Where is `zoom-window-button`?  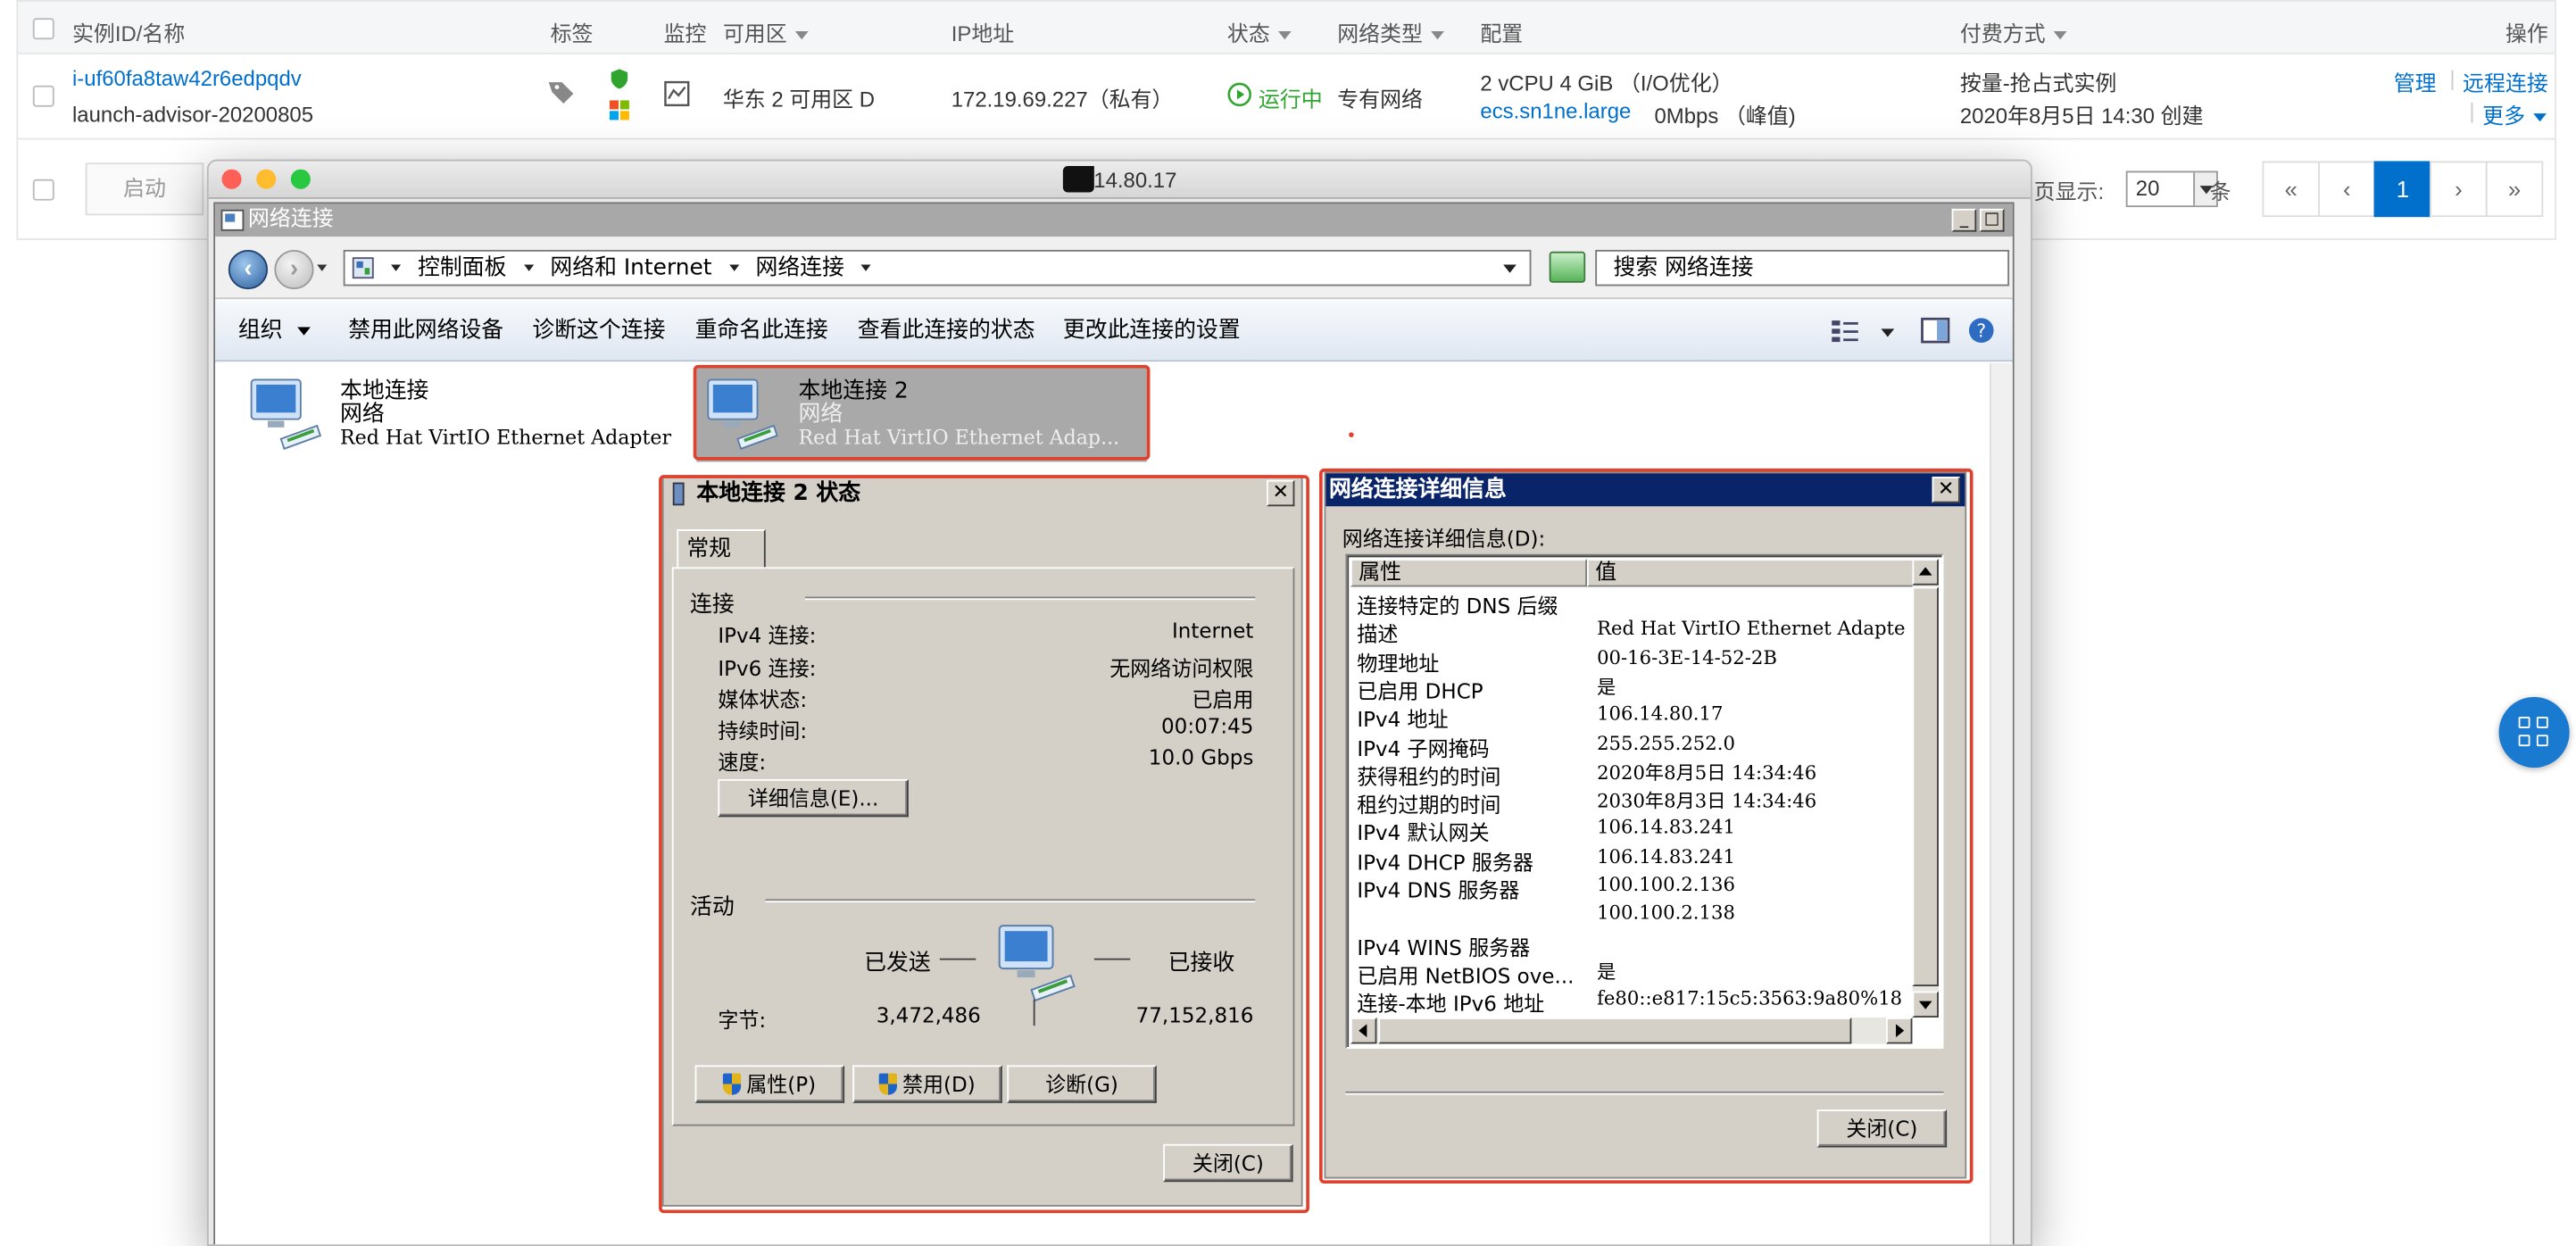 zoom-window-button is located at coordinates (301, 179).